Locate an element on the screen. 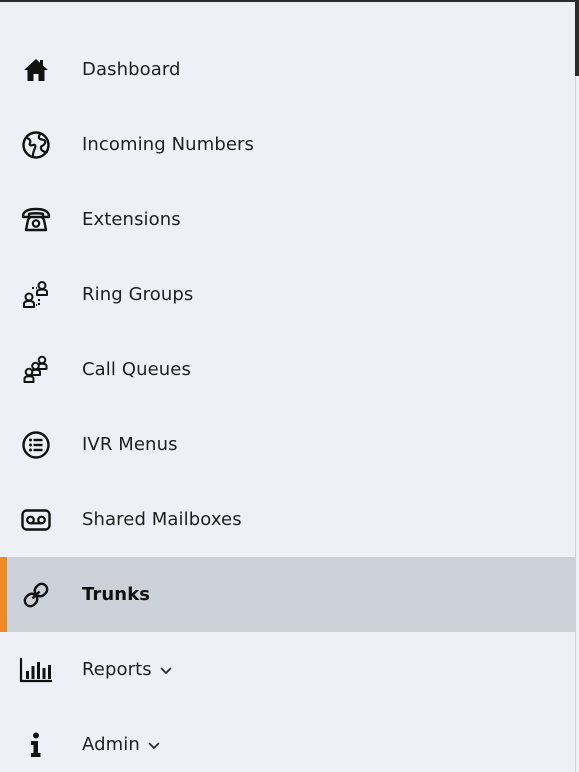 The width and height of the screenshot is (579, 772). sidebar-edge is located at coordinates (575, 424).